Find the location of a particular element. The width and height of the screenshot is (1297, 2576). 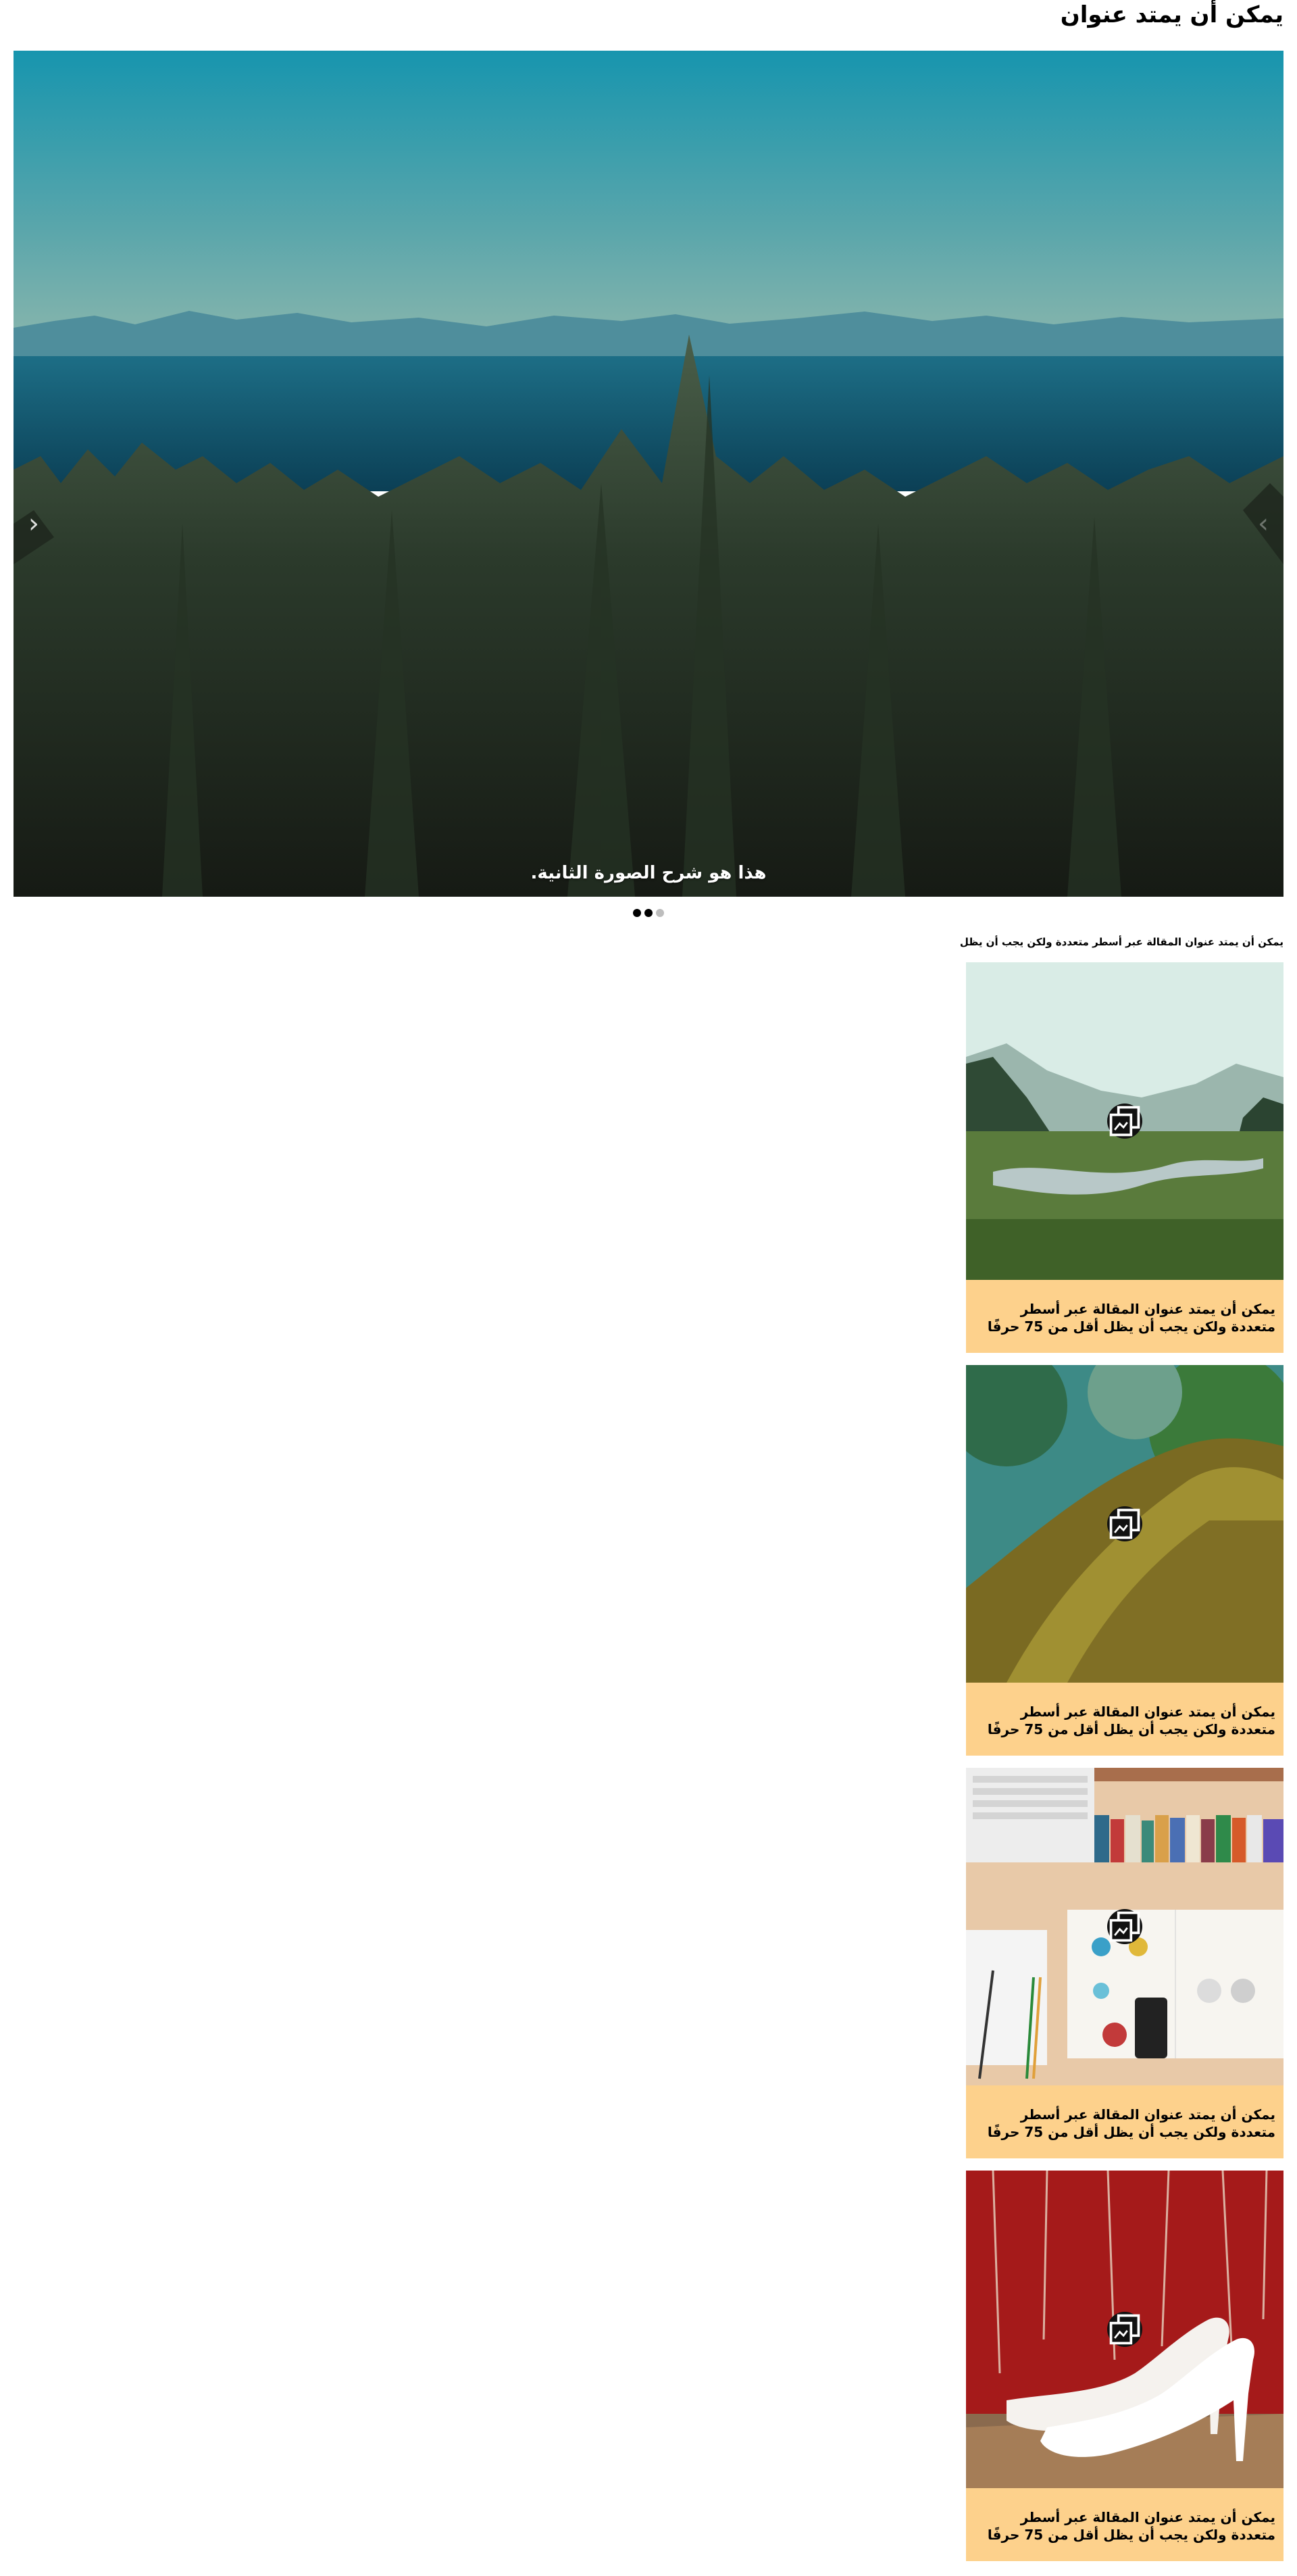

slider-prev-button: ‹ is located at coordinates (33, 523).